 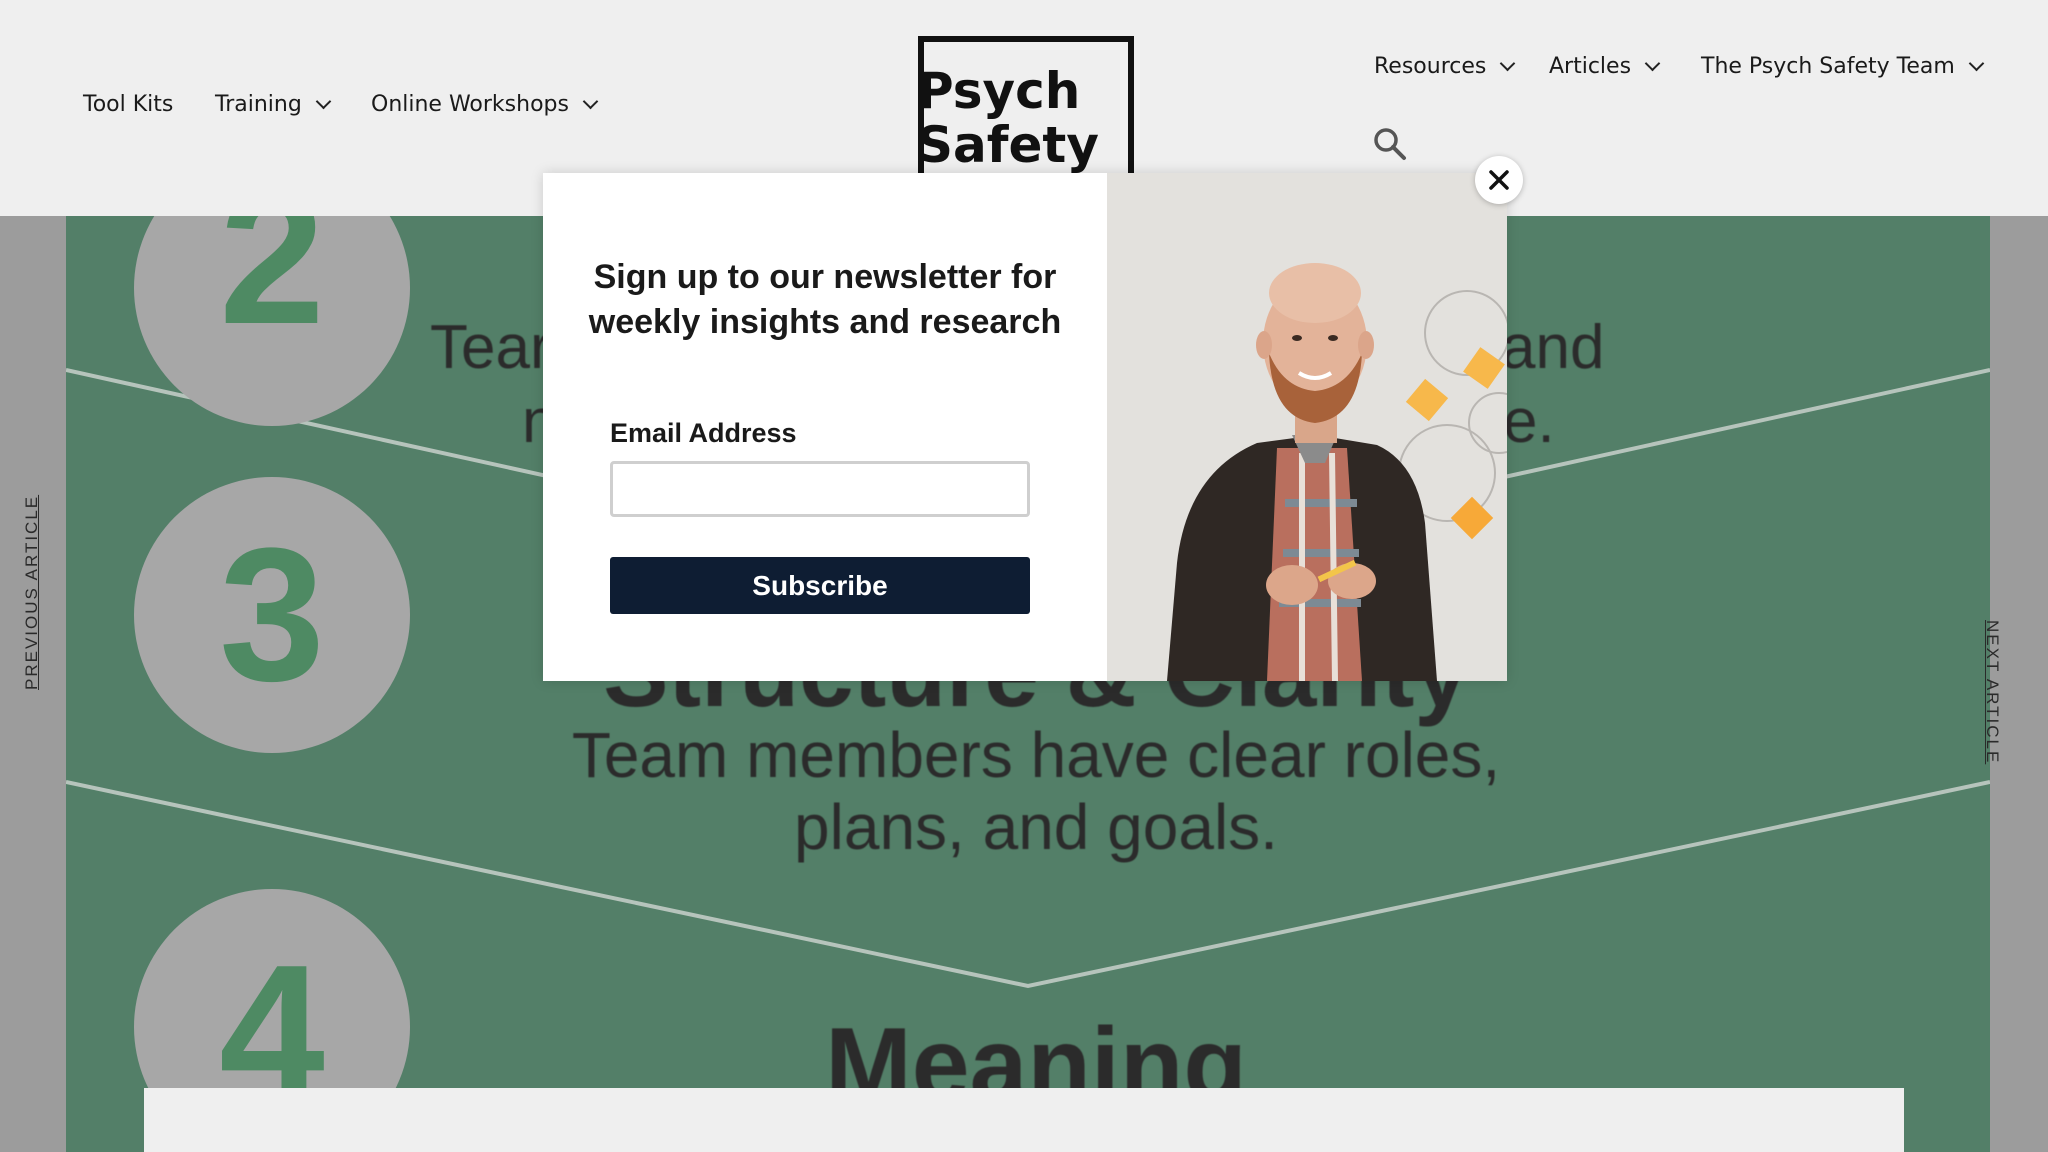 I want to click on nav-articles: Articles, so click(x=1605, y=66).